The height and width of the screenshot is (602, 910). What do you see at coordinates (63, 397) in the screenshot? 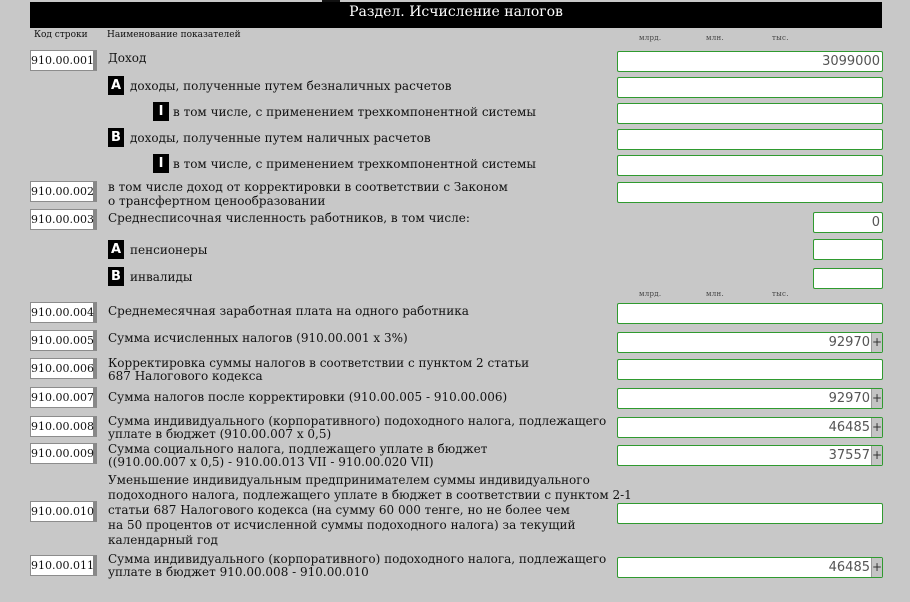
I see `row-code-910-00-007: 910.00.007` at bounding box center [63, 397].